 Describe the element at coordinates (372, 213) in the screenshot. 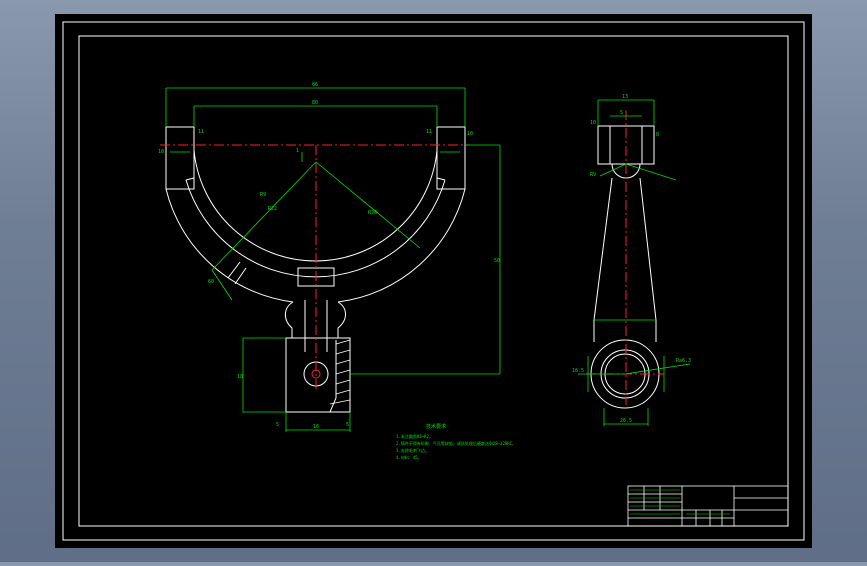

I see `dim-r-outer: R28` at that location.